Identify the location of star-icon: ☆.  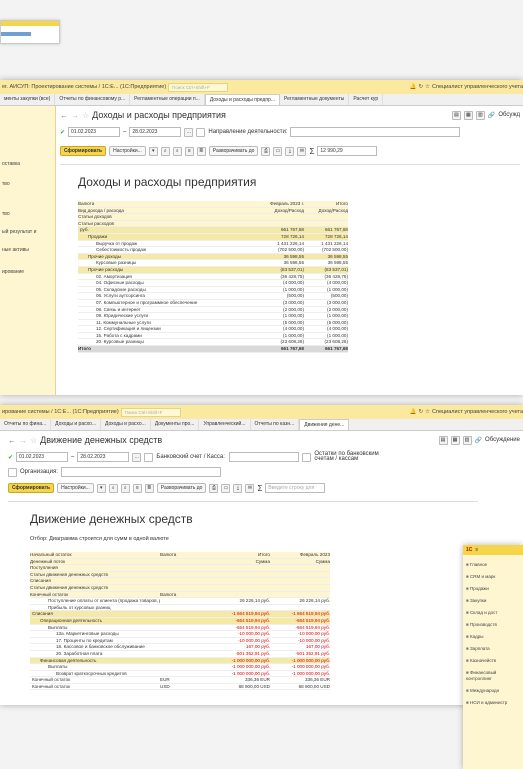
(427, 412).